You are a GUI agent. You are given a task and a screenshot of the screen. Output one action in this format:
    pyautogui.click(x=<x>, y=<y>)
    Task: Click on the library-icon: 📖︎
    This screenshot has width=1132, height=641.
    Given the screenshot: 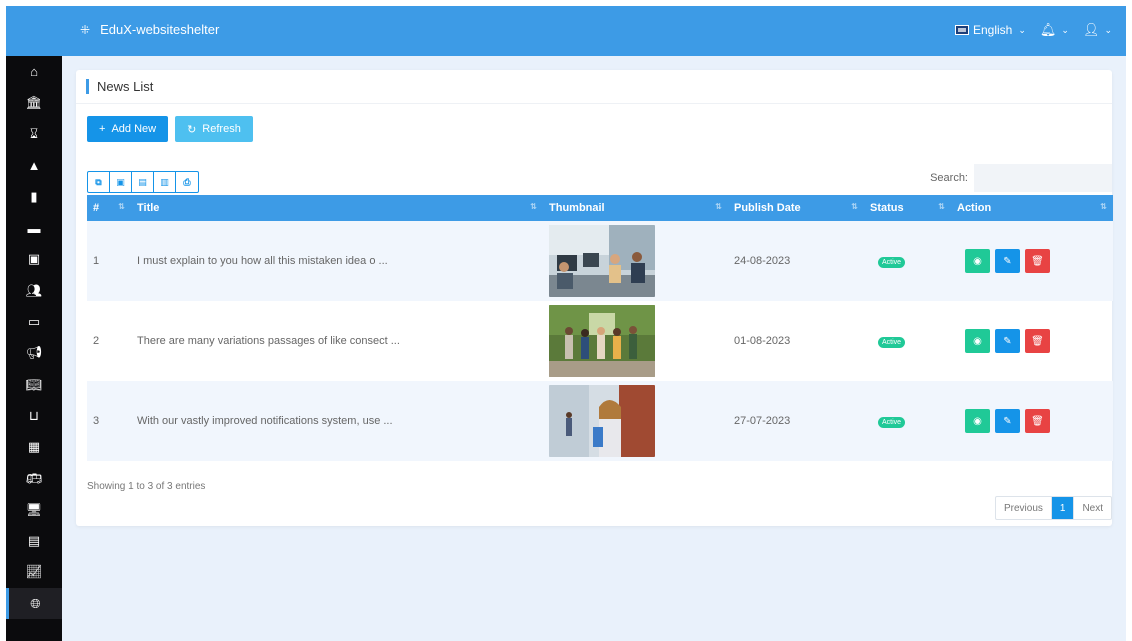 What is the action you would take?
    pyautogui.click(x=34, y=384)
    